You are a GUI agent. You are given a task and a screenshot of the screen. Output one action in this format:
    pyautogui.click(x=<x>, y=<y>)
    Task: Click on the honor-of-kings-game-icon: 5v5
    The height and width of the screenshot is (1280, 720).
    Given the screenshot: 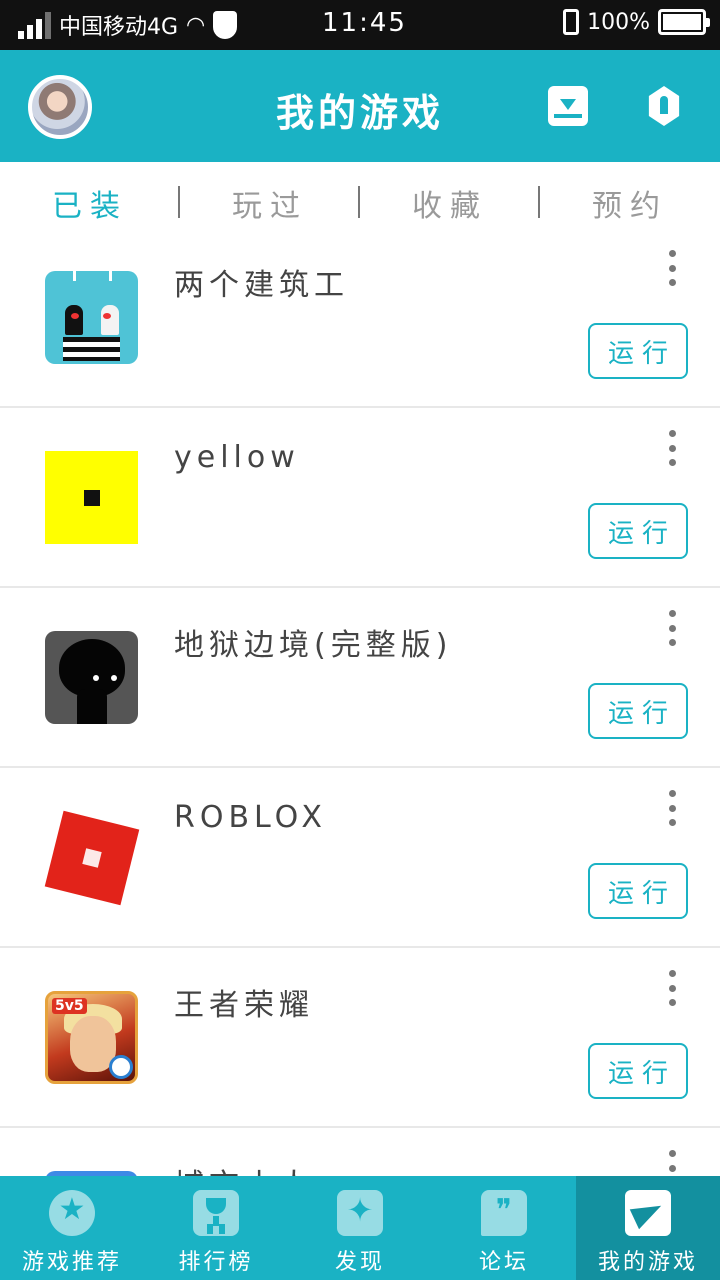 What is the action you would take?
    pyautogui.click(x=91, y=1037)
    